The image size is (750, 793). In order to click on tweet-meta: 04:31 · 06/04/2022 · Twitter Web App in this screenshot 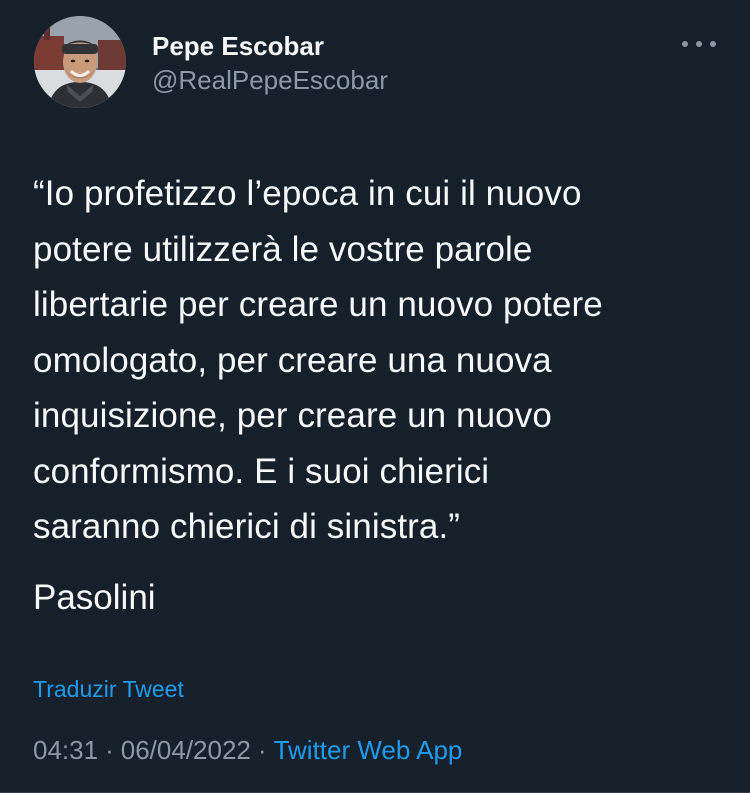, I will do `click(247, 750)`.